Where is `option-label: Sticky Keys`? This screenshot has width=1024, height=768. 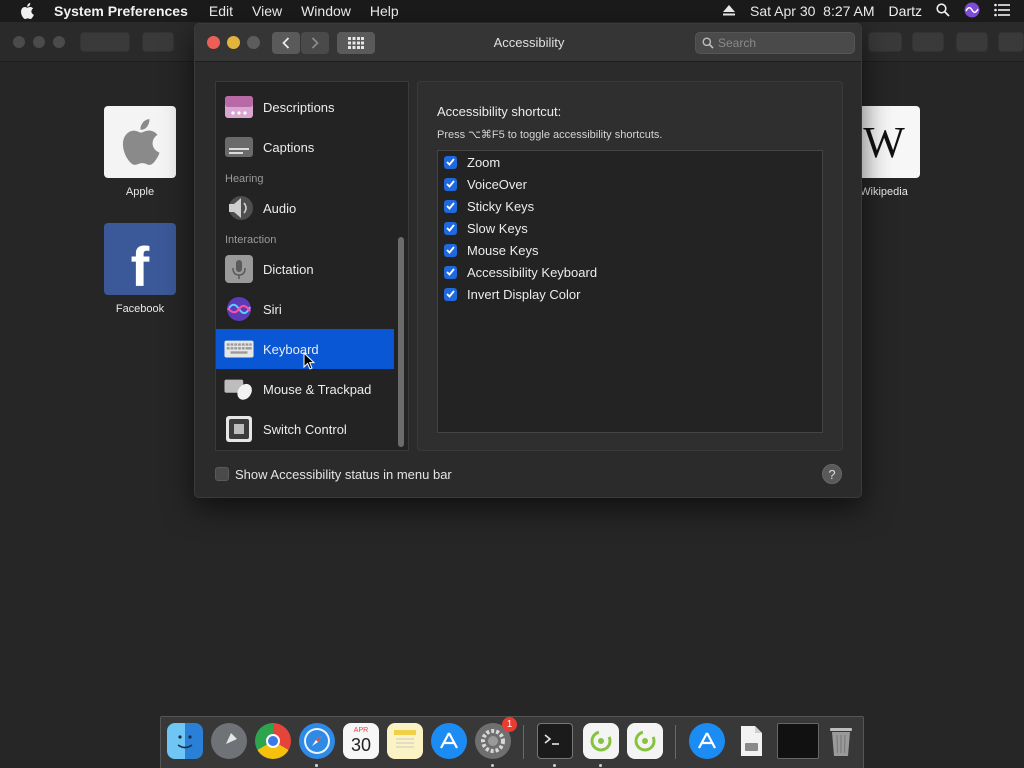 option-label: Sticky Keys is located at coordinates (501, 206).